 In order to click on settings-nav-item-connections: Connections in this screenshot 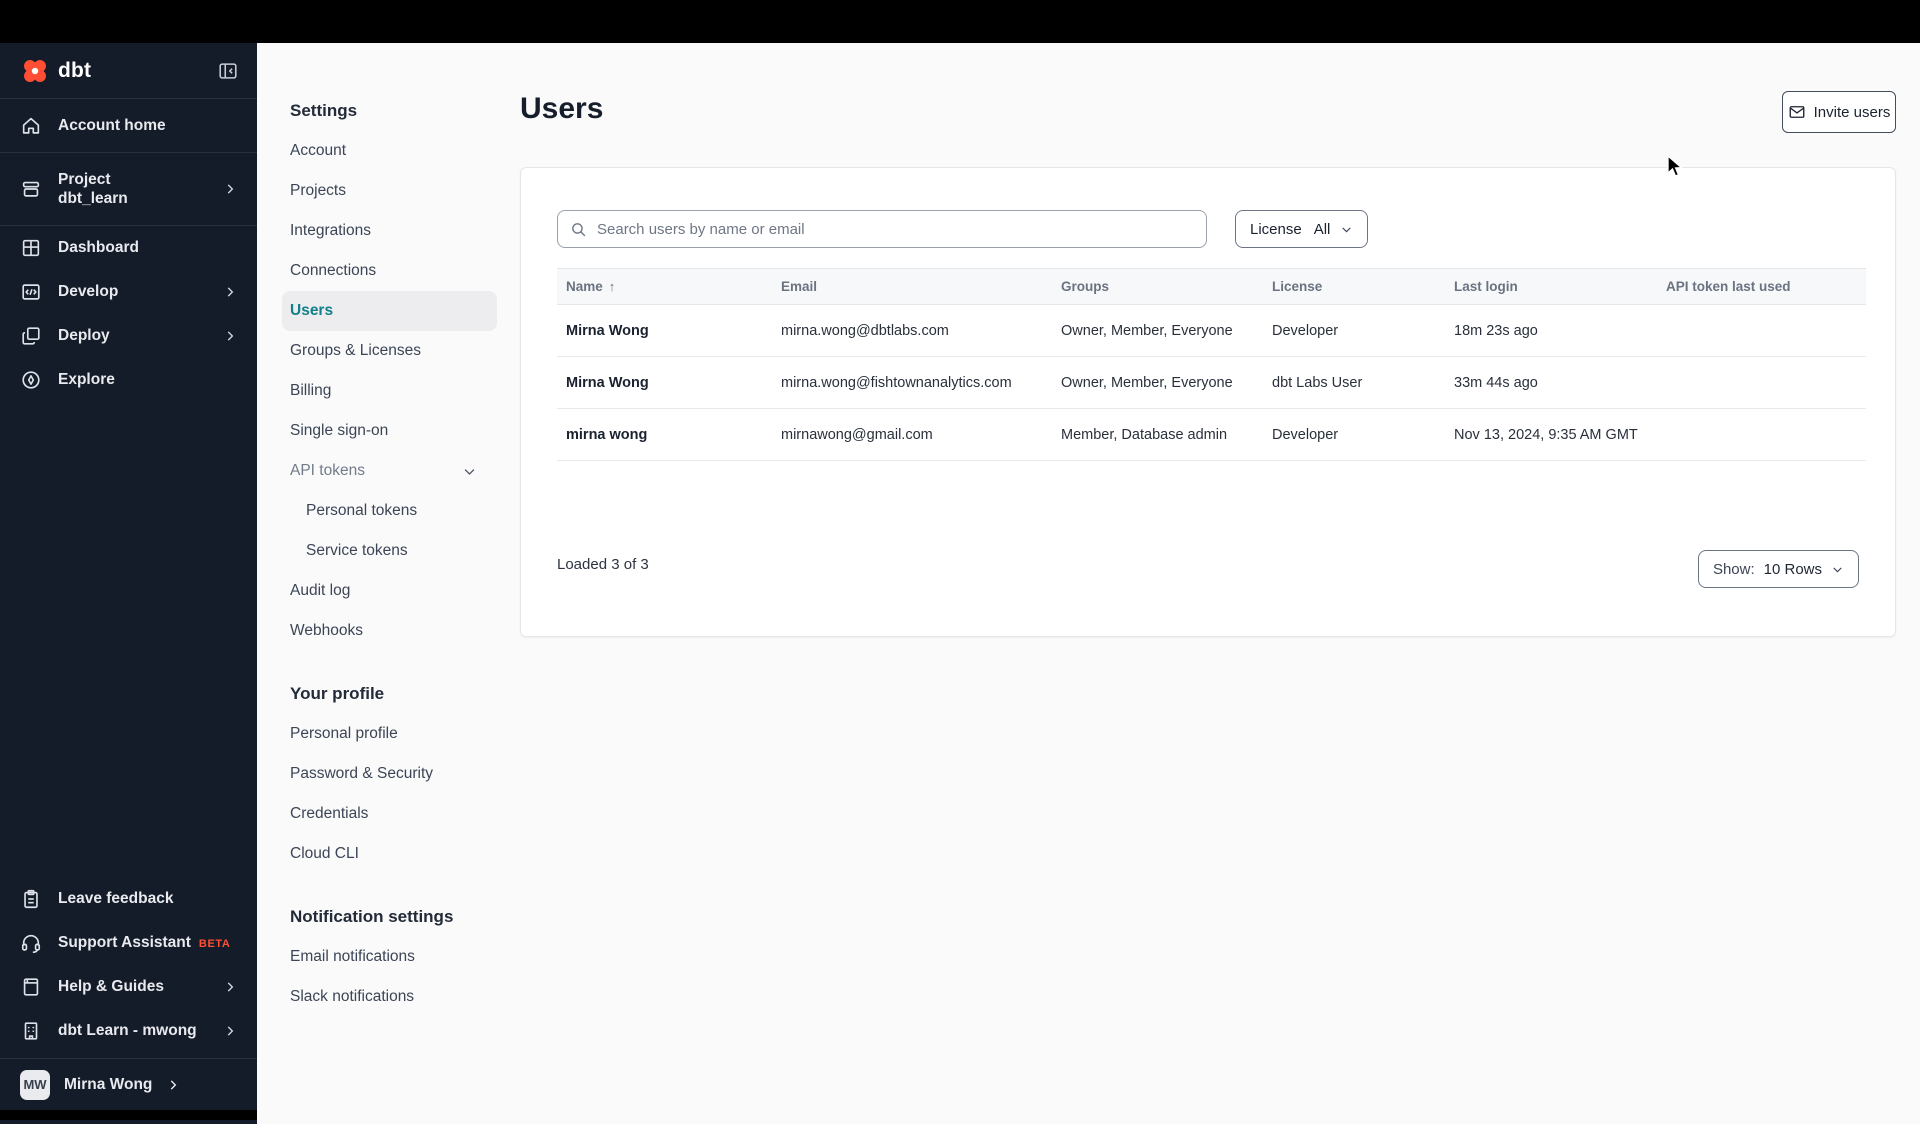, I will do `click(389, 271)`.